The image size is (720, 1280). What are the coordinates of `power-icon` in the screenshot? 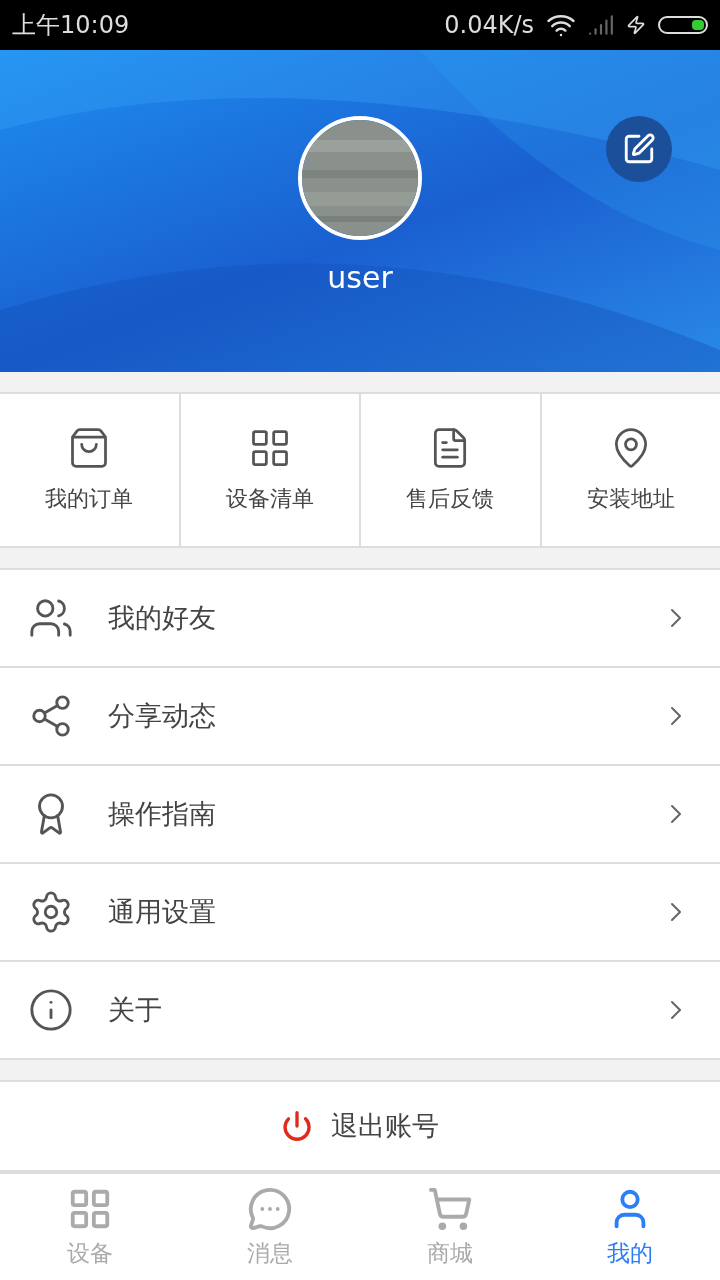 It's located at (297, 1126).